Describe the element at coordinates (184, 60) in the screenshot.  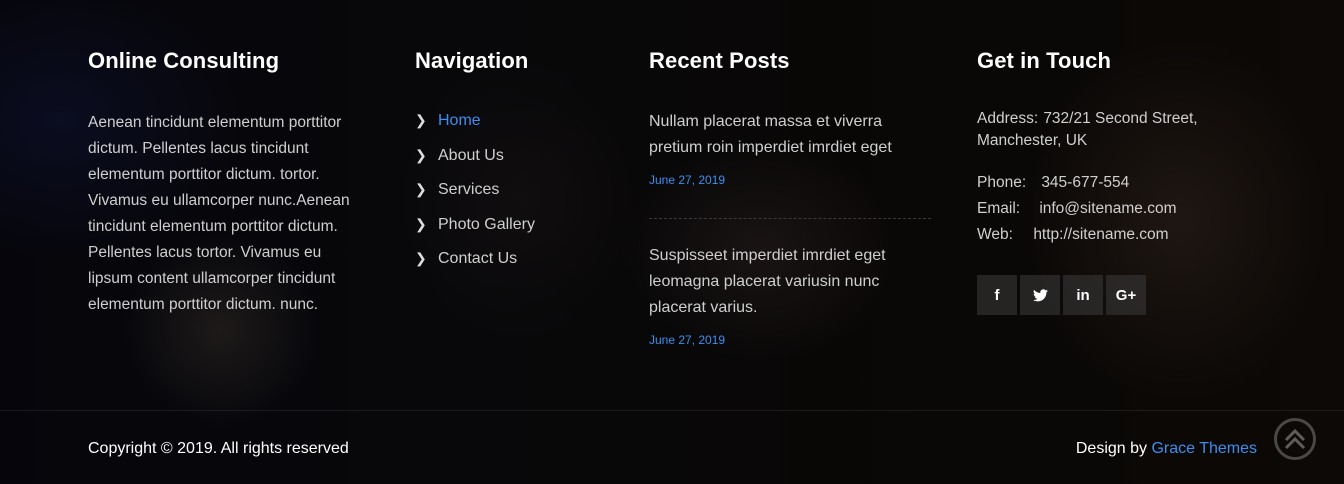
I see `about-heading: Online Consulting` at that location.